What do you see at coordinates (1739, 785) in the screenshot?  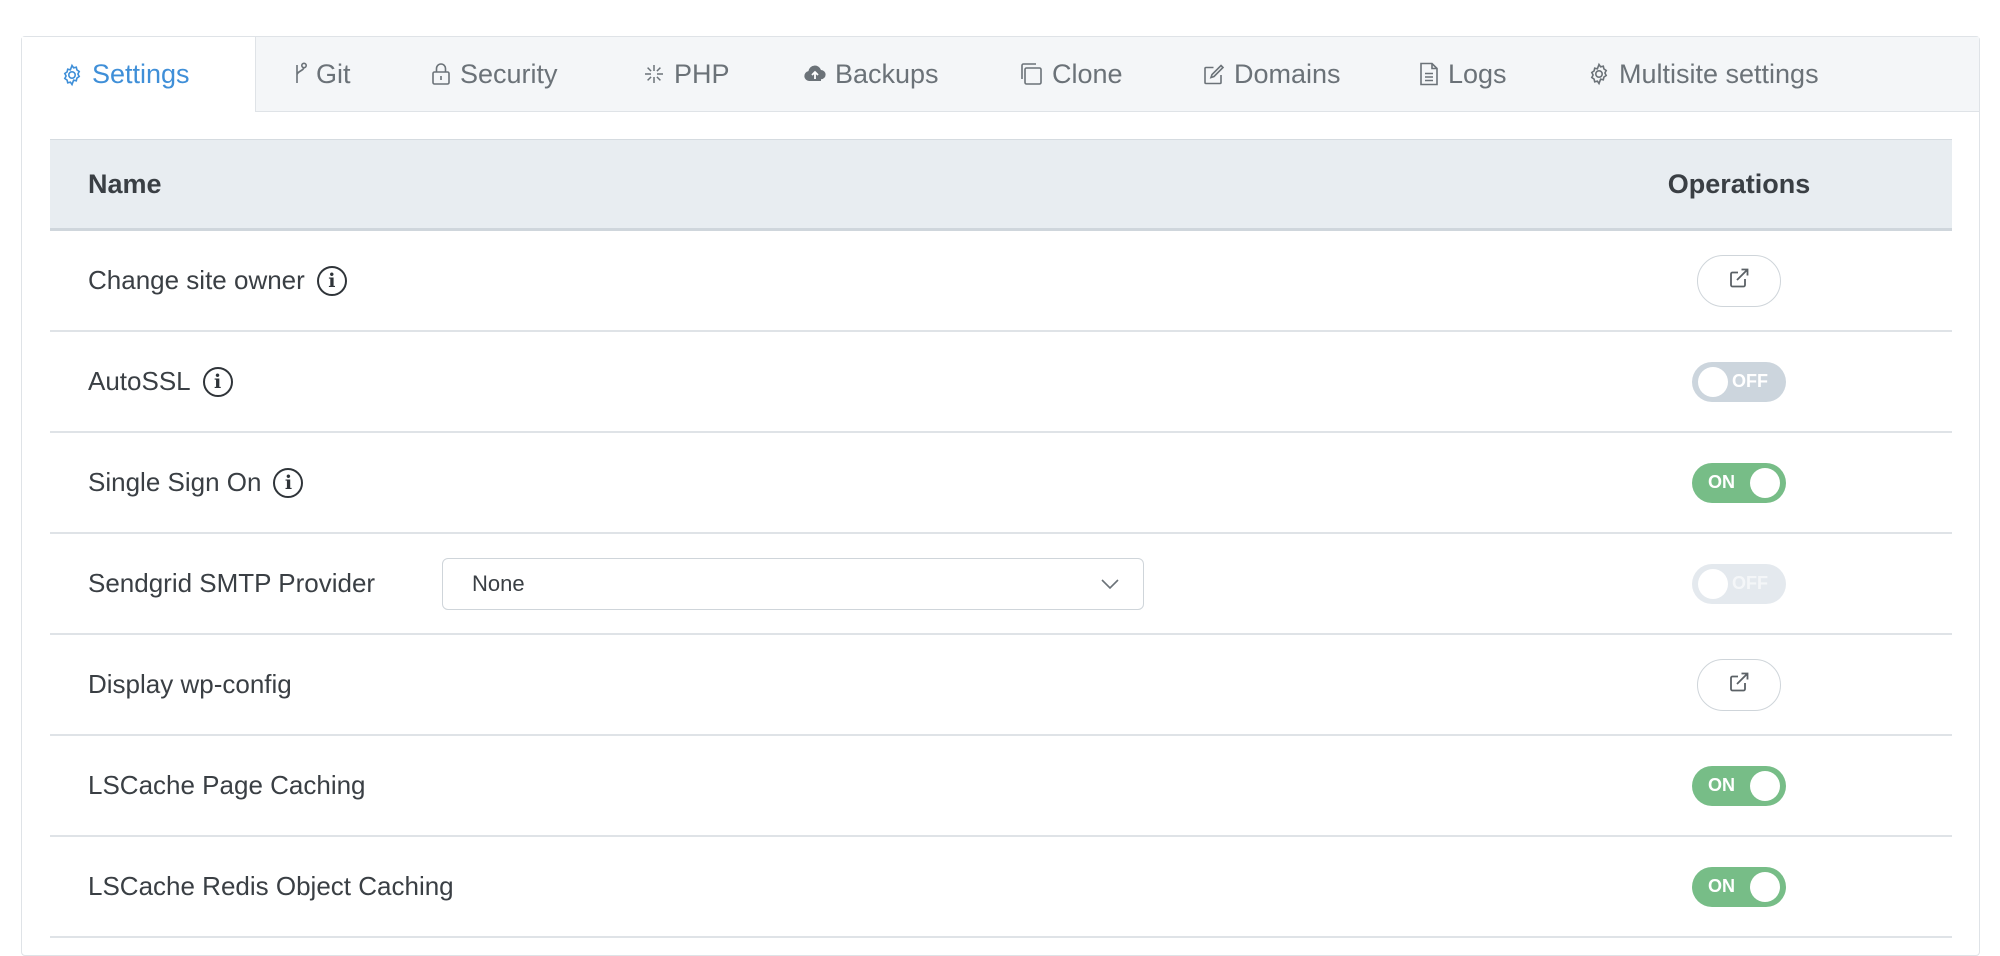 I see `lscache-page-caching-toggle: ON` at bounding box center [1739, 785].